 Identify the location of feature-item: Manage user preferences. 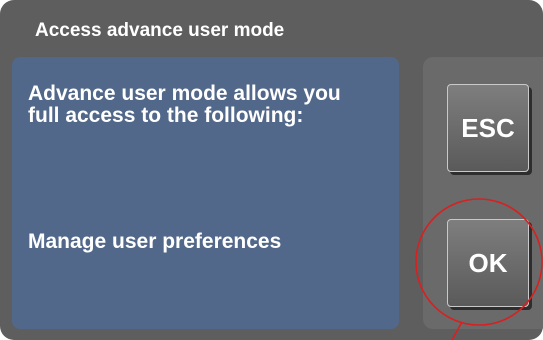
(155, 241).